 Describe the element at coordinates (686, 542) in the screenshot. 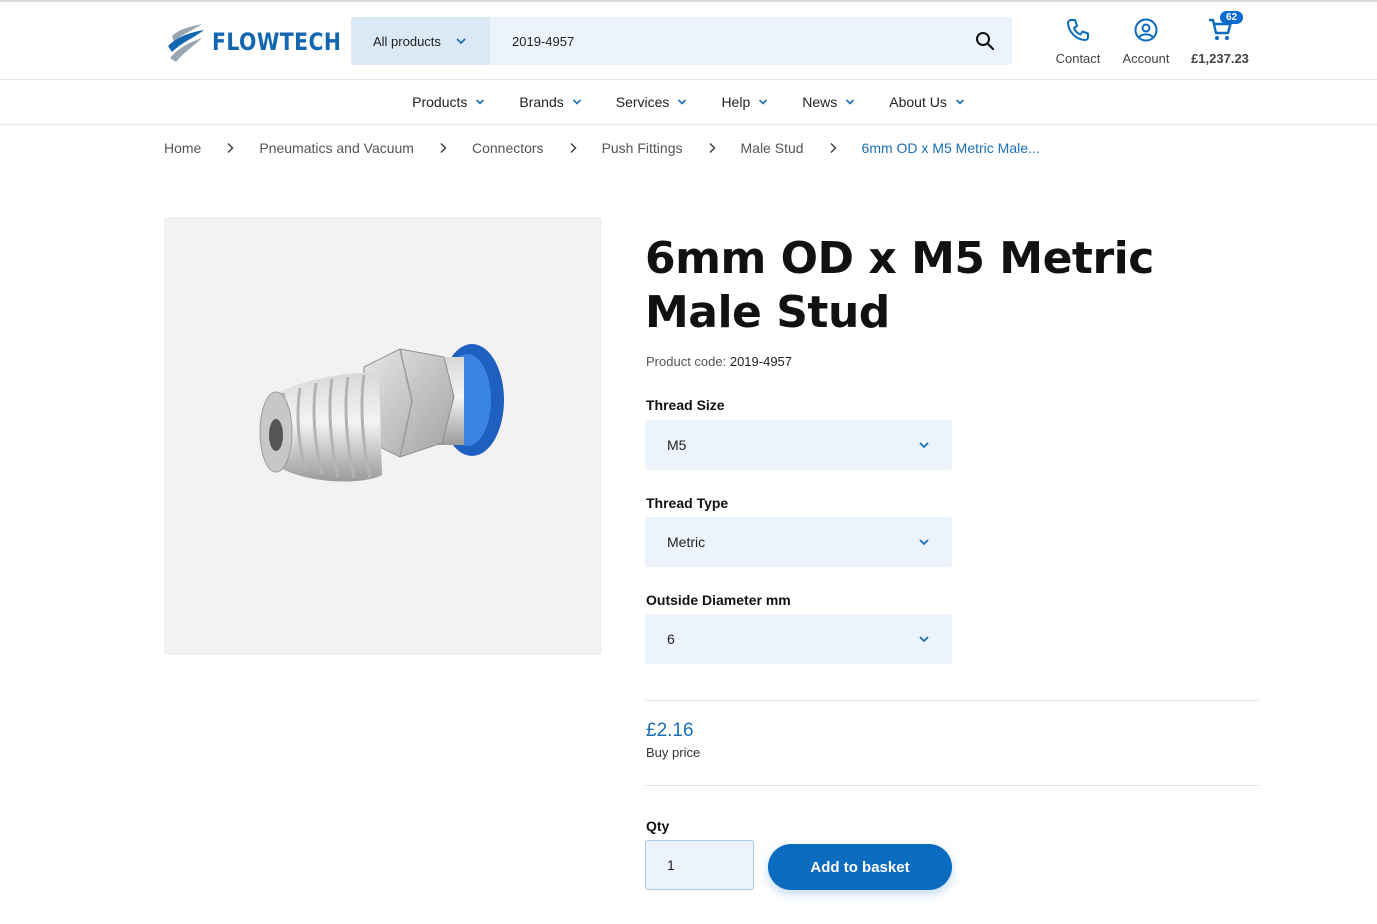

I see `thread-type-value: Metric` at that location.